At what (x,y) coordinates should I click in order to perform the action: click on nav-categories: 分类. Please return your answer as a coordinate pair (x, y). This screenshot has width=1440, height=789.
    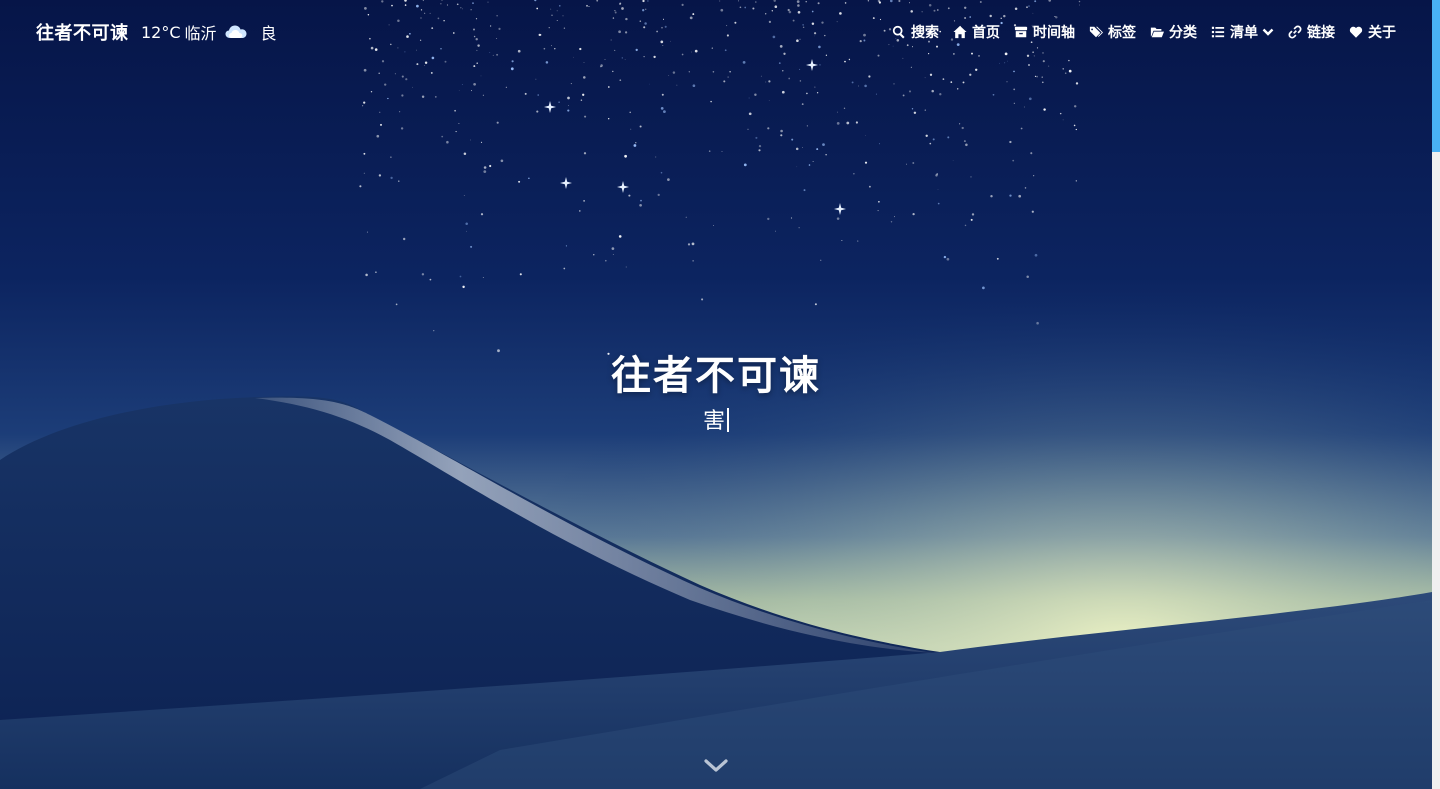
    Looking at the image, I should click on (1173, 32).